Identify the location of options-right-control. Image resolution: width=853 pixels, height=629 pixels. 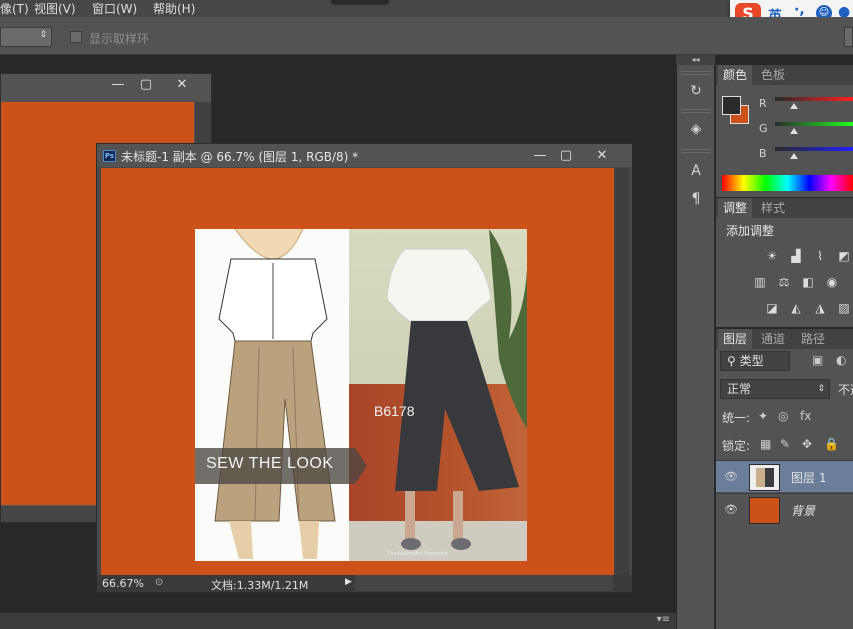
(848, 37).